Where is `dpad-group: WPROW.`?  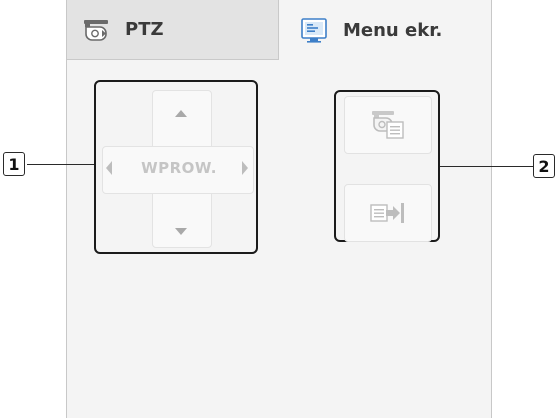
dpad-group: WPROW. is located at coordinates (176, 167).